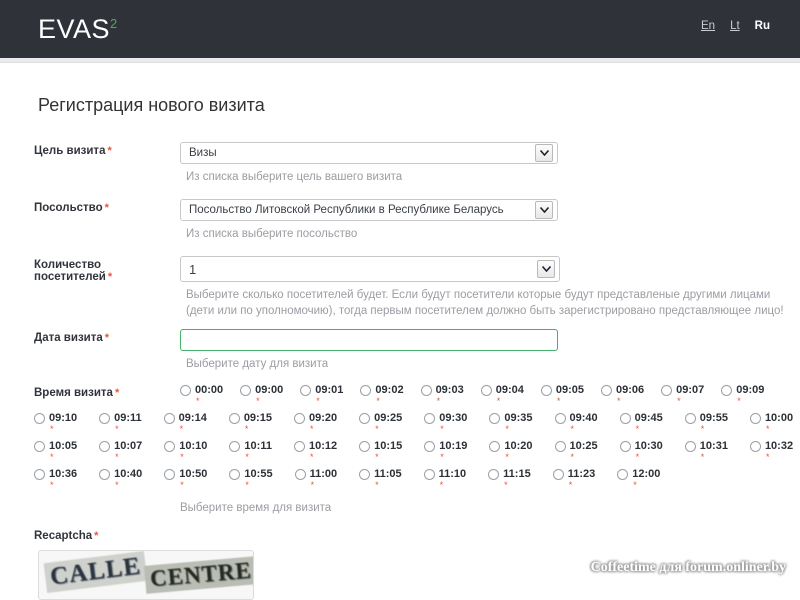  What do you see at coordinates (576, 446) in the screenshot?
I see `time-option-control: 10:25` at bounding box center [576, 446].